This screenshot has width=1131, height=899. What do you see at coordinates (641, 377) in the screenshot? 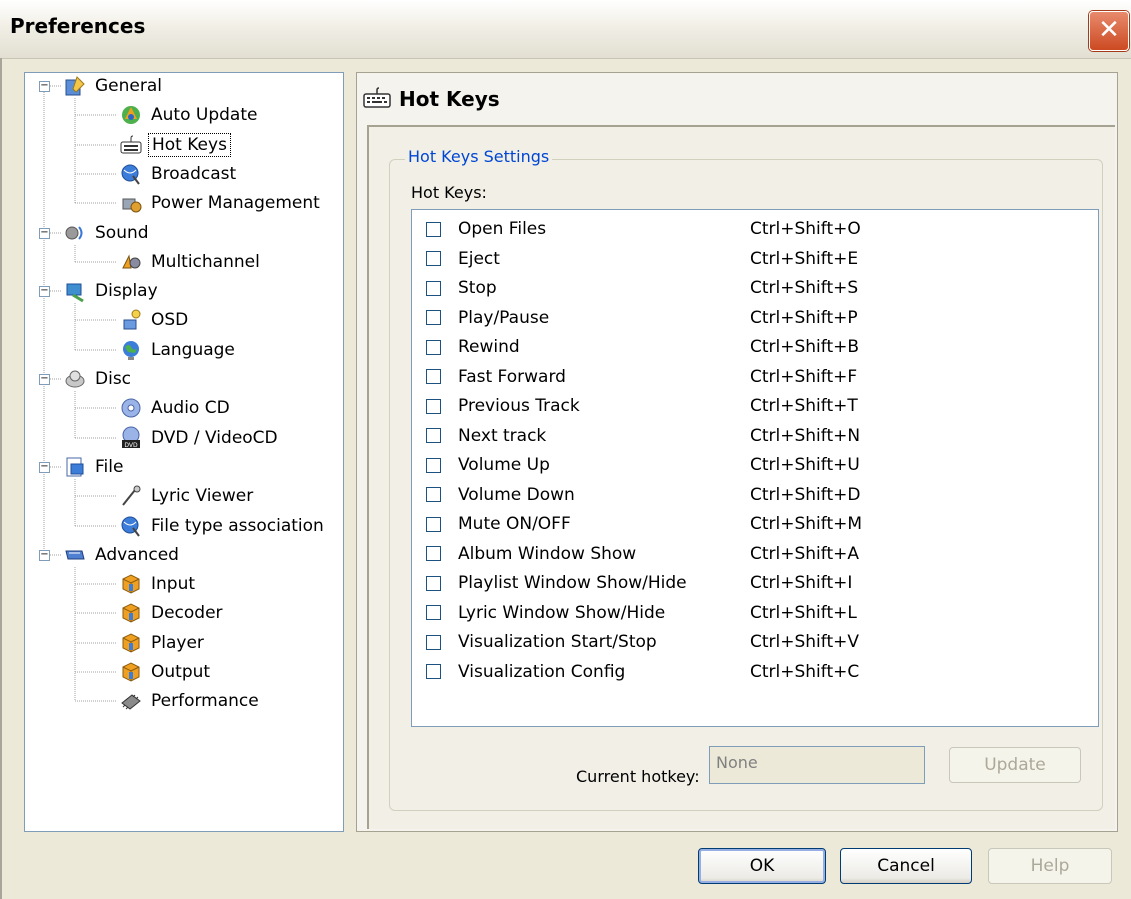
I see `hotkey-row: Fast Forward Ctrl+Shift+F` at bounding box center [641, 377].